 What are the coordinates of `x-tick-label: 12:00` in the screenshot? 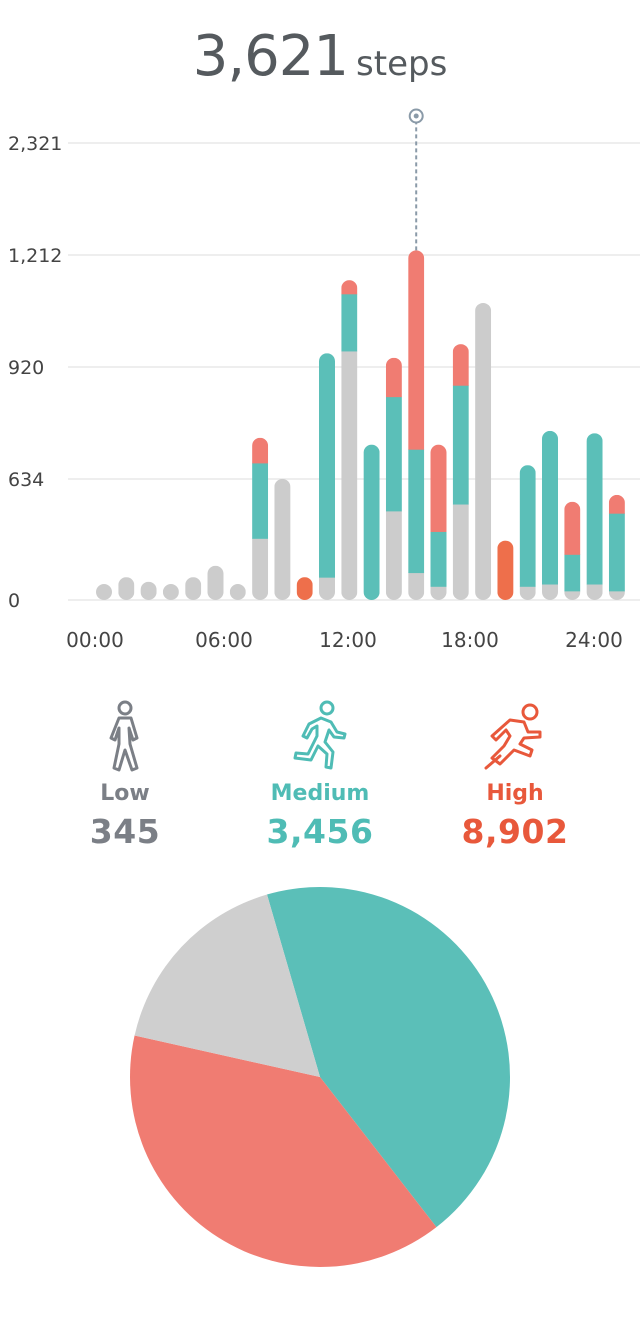 It's located at (348, 640).